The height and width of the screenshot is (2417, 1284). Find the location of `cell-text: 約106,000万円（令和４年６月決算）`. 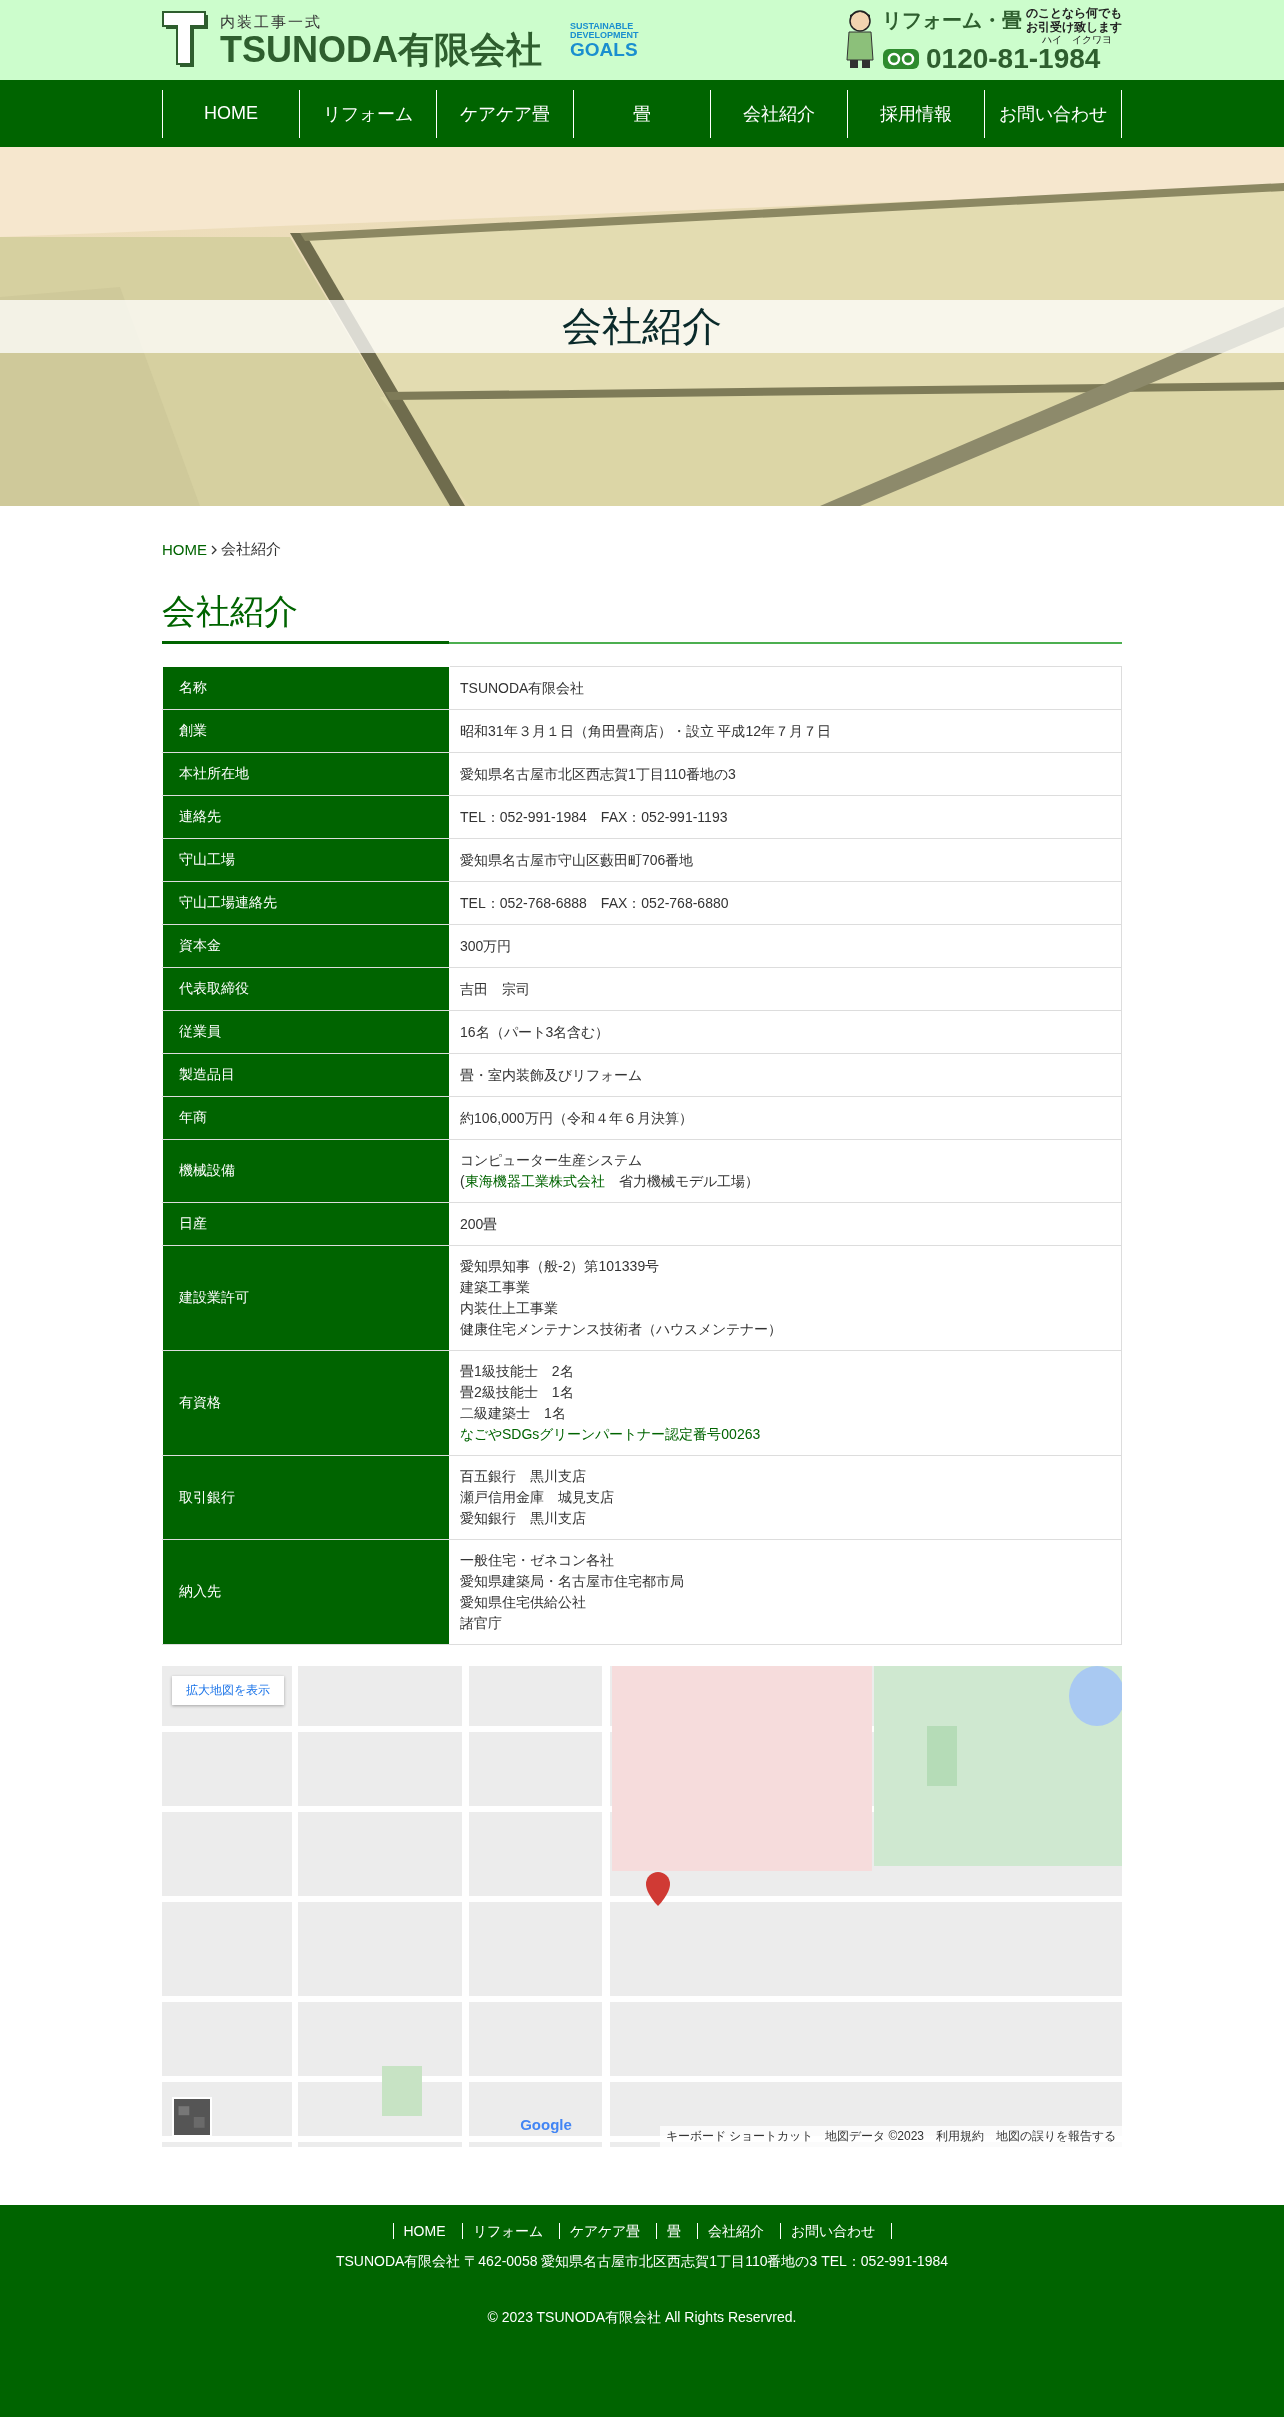

cell-text: 約106,000万円（令和４年６月決算） is located at coordinates (577, 1118).